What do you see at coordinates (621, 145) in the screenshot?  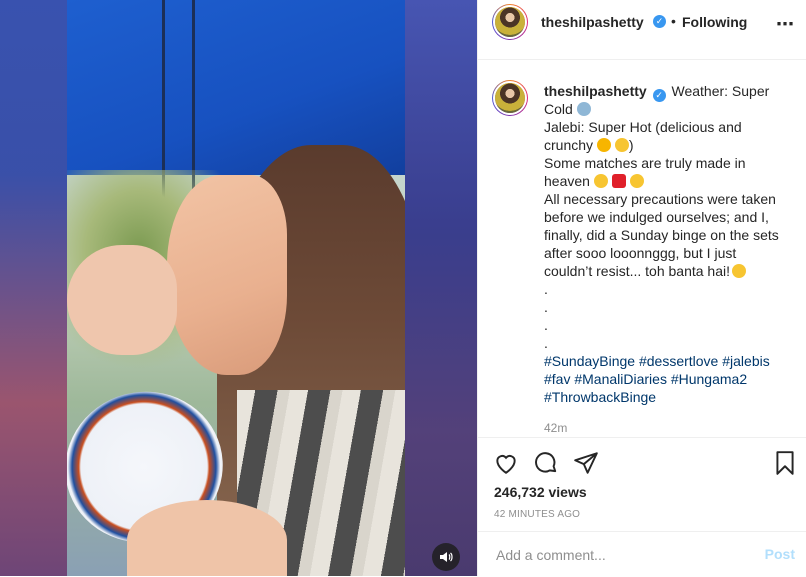 I see `yum-emoji-icon` at bounding box center [621, 145].